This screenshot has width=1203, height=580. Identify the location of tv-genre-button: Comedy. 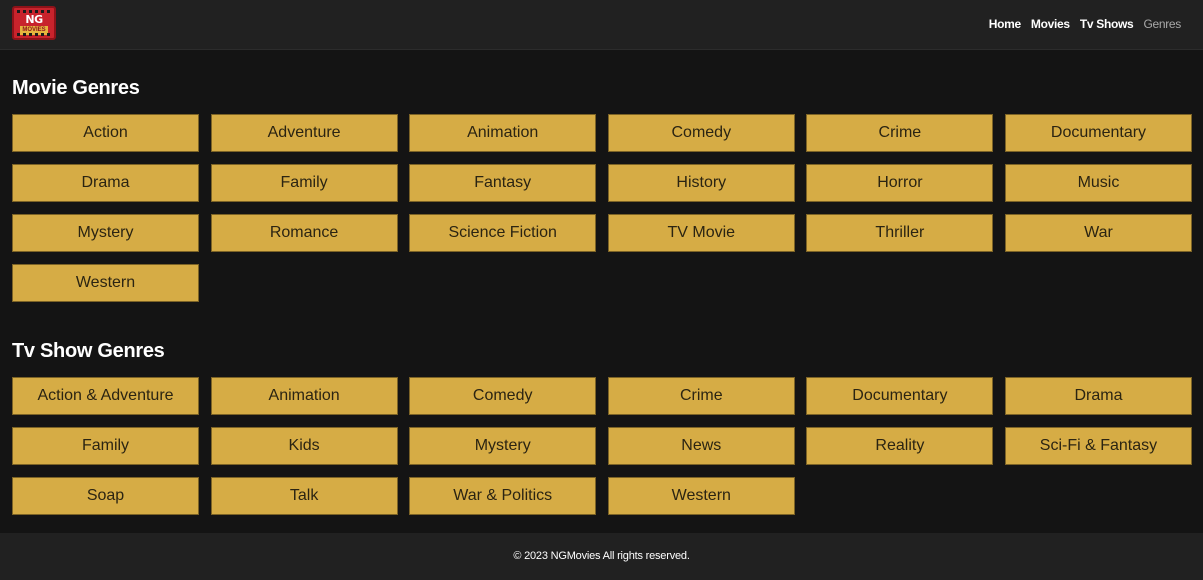
(503, 396).